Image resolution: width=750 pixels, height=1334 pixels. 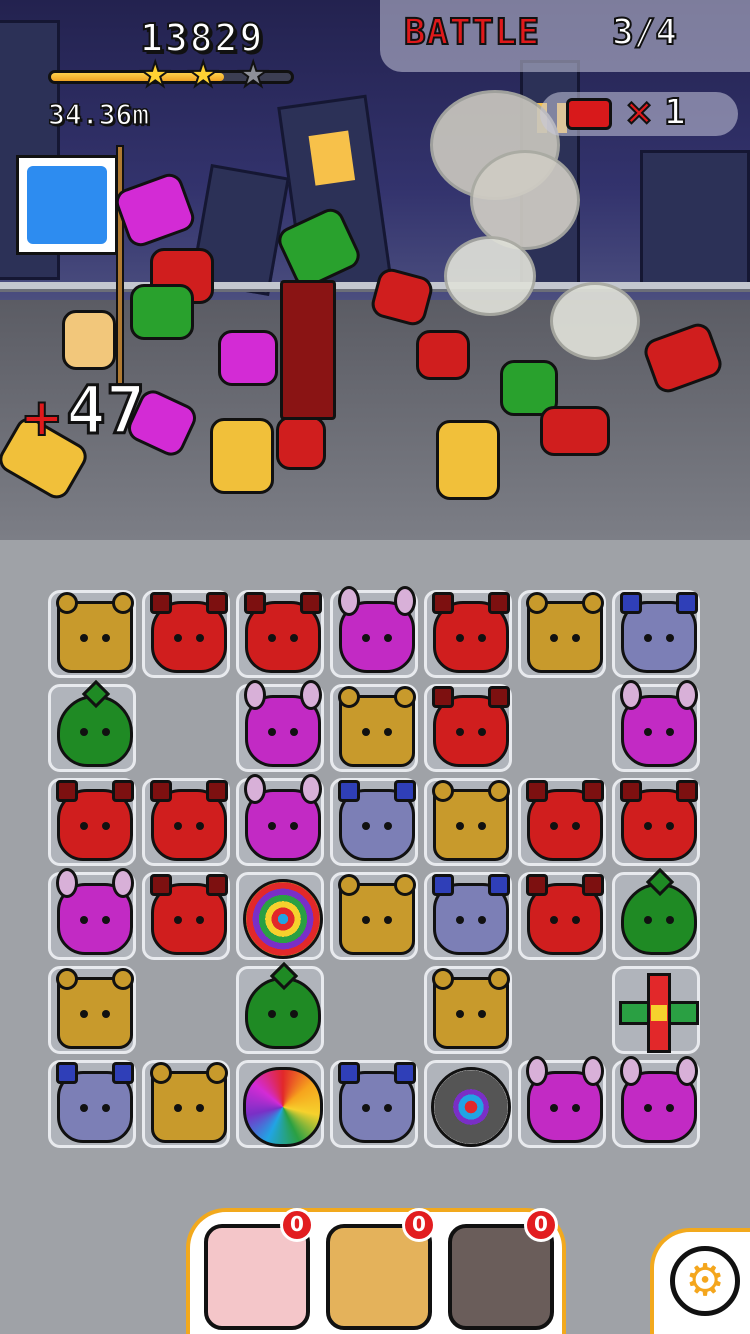 What do you see at coordinates (675, 112) in the screenshot?
I see `ticket-count: 1` at bounding box center [675, 112].